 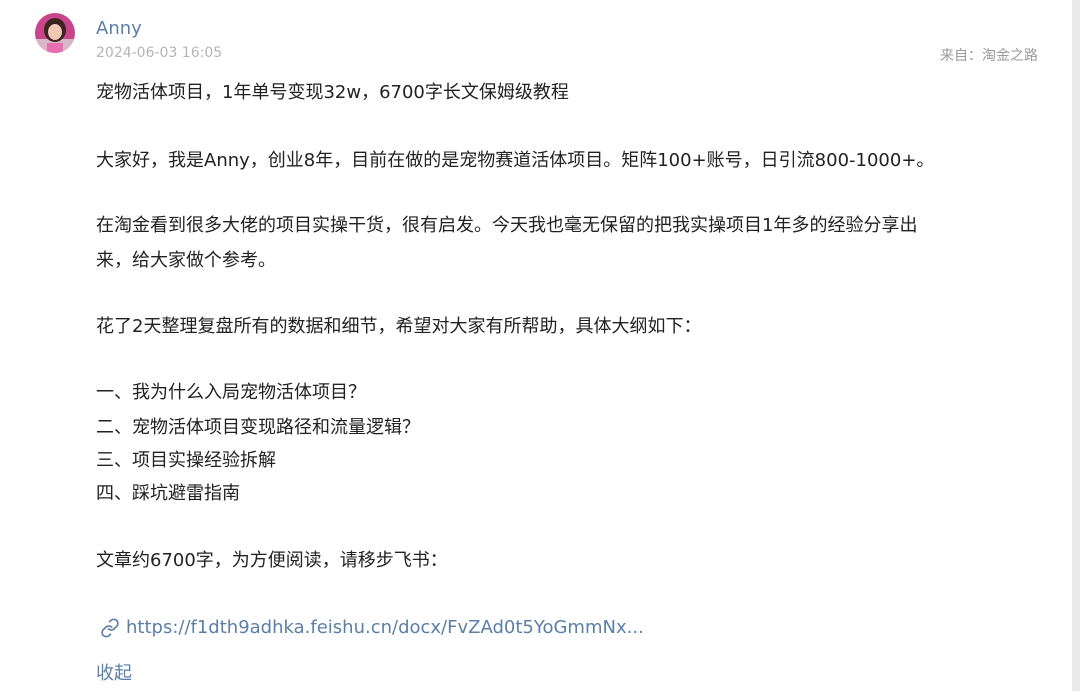 What do you see at coordinates (119, 28) in the screenshot?
I see `author-name: Anny` at bounding box center [119, 28].